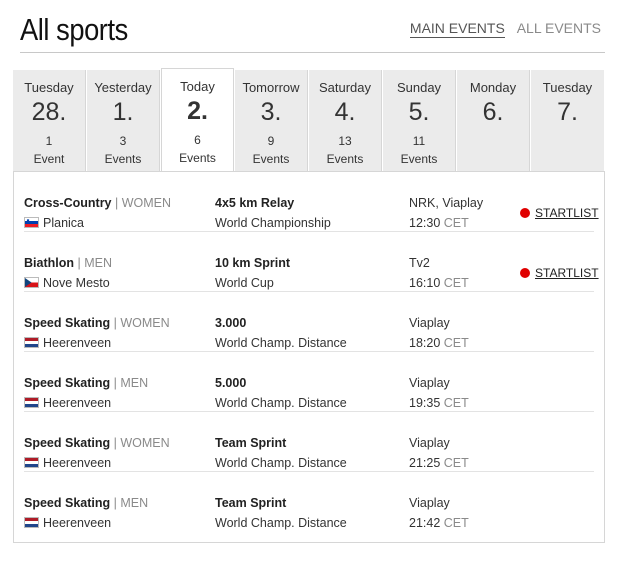 This screenshot has width=617, height=563. I want to click on sport-name: Cross-Country, so click(68, 203).